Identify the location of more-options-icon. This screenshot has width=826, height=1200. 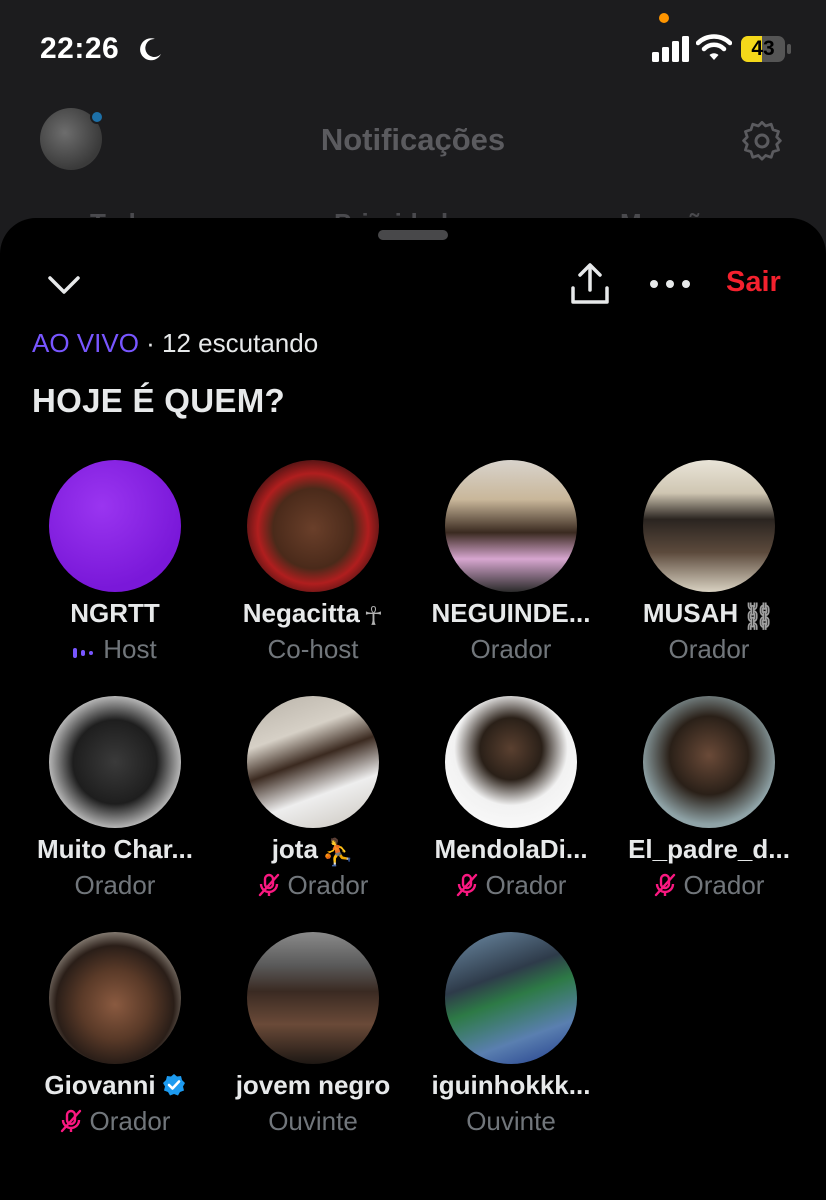
(670, 284).